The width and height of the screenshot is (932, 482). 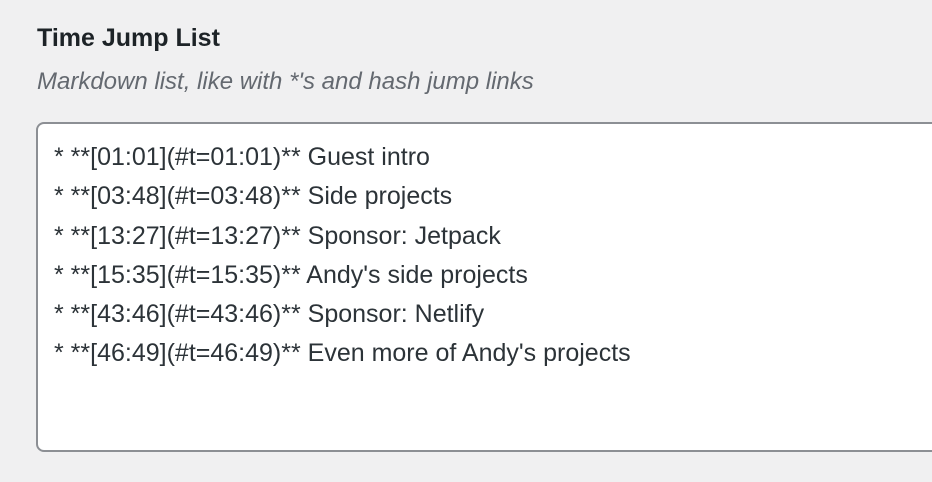 I want to click on textarea-line: * **[03:48](#t=03:48)** Side projects, so click(x=253, y=196).